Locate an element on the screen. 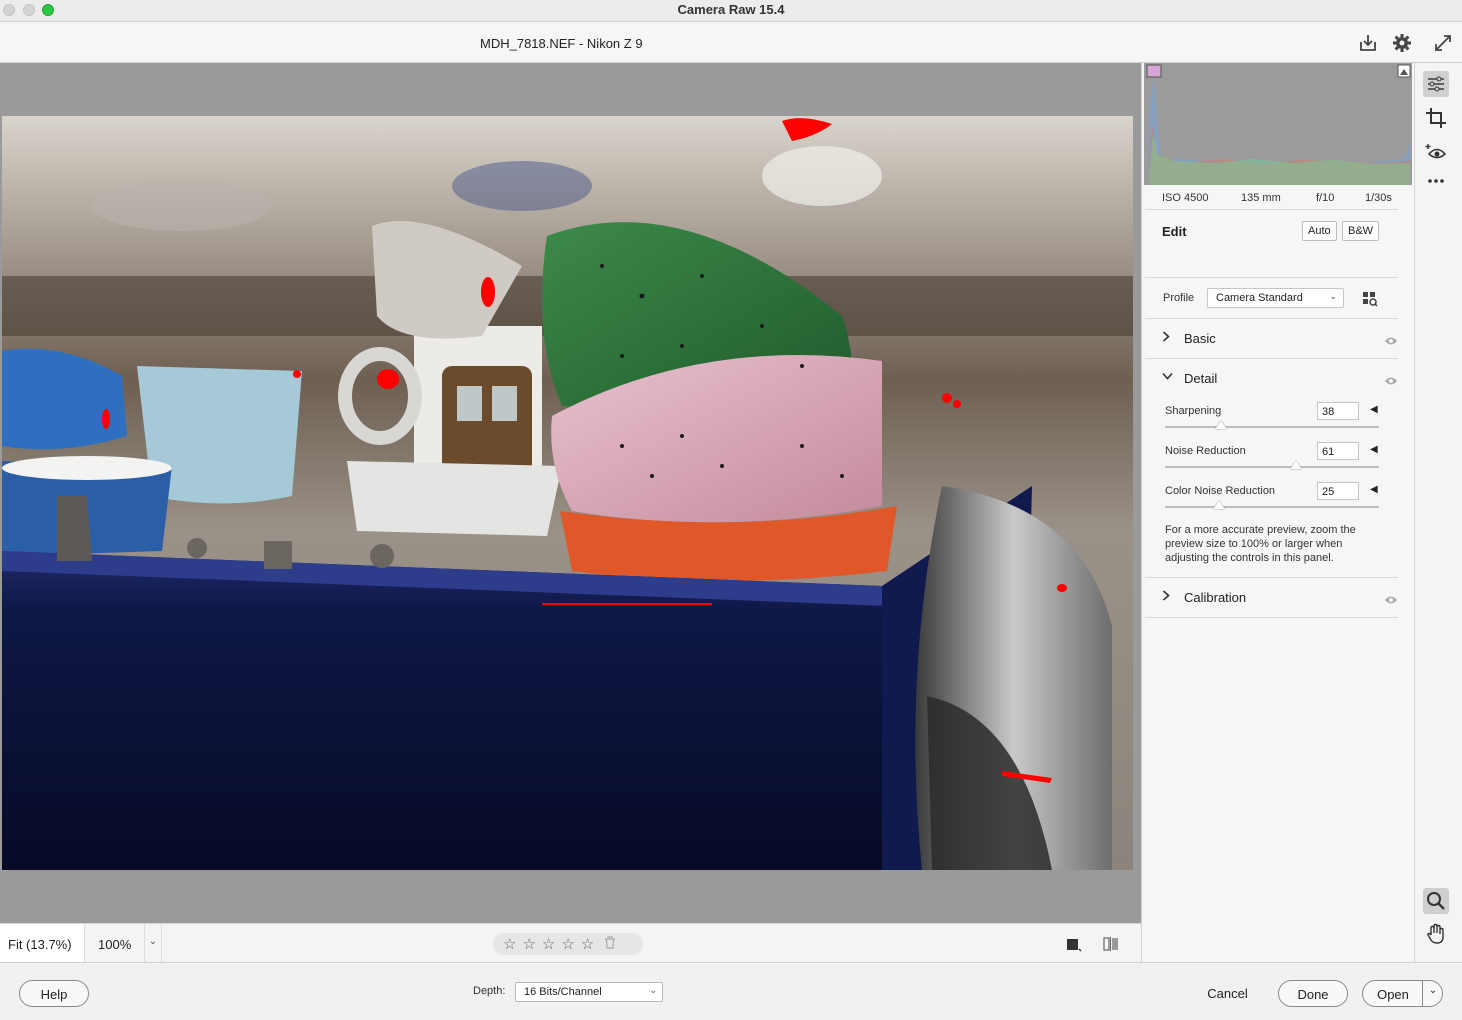 The image size is (1462, 1020). profile-select: Camera Standard ⌄ is located at coordinates (1275, 298).